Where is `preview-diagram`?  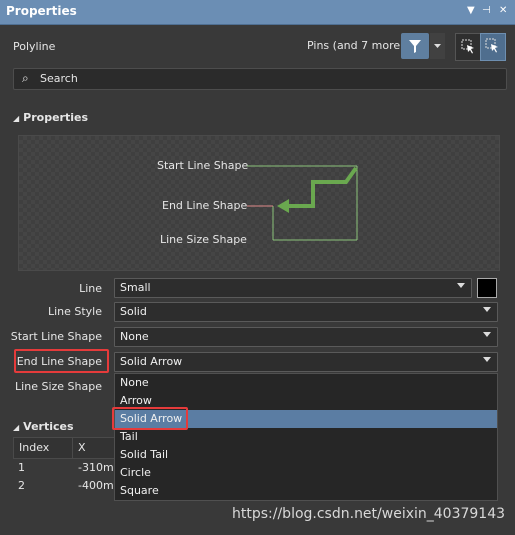
preview-diagram is located at coordinates (302, 203).